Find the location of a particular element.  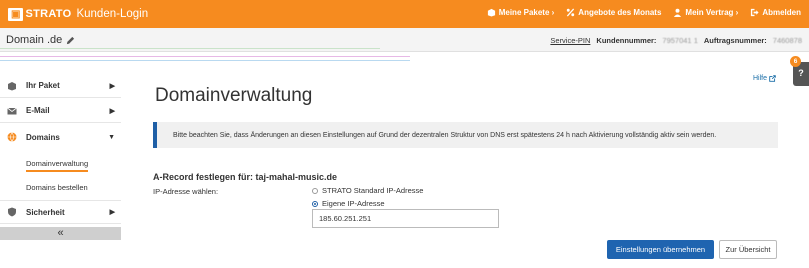

radio-eigene-ip: Eigene IP-Adresse is located at coordinates (348, 203).